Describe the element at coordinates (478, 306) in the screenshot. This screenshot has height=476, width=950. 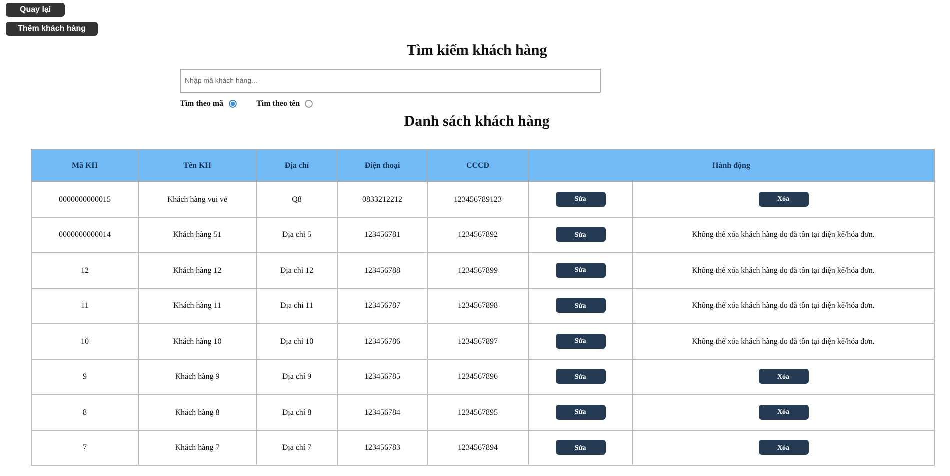
I see `table-cell: 1234567898` at that location.